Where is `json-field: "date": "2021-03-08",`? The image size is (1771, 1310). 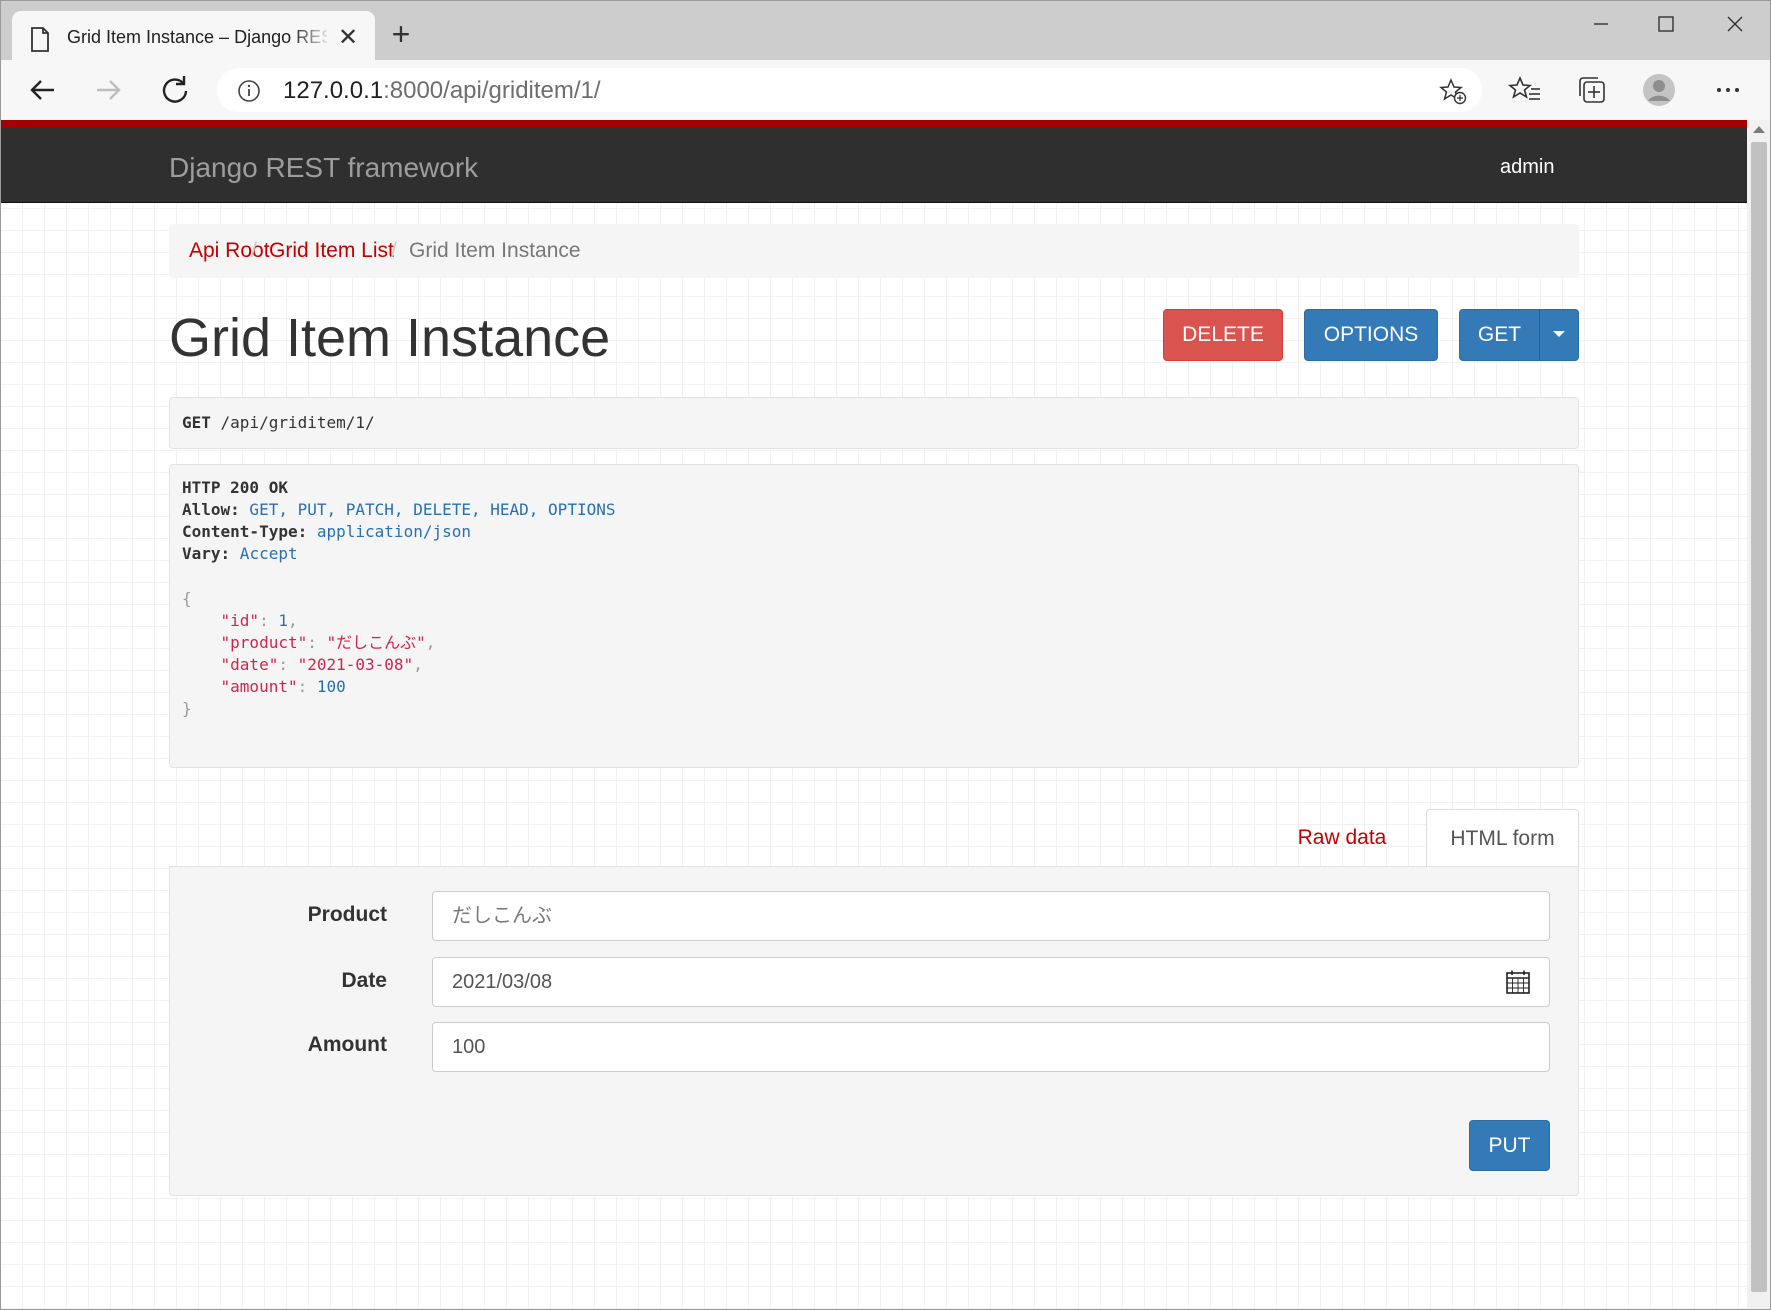 json-field: "date": "2021-03-08", is located at coordinates (321, 664).